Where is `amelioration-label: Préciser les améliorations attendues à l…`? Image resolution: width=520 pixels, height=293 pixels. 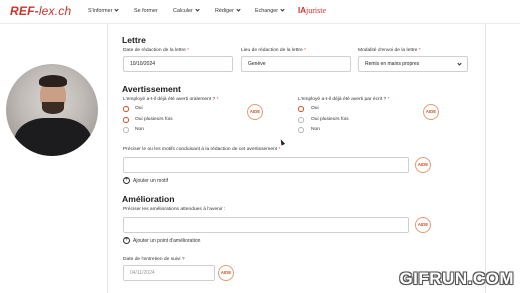 amelioration-label: Préciser les améliorations attendues à l… is located at coordinates (174, 209).